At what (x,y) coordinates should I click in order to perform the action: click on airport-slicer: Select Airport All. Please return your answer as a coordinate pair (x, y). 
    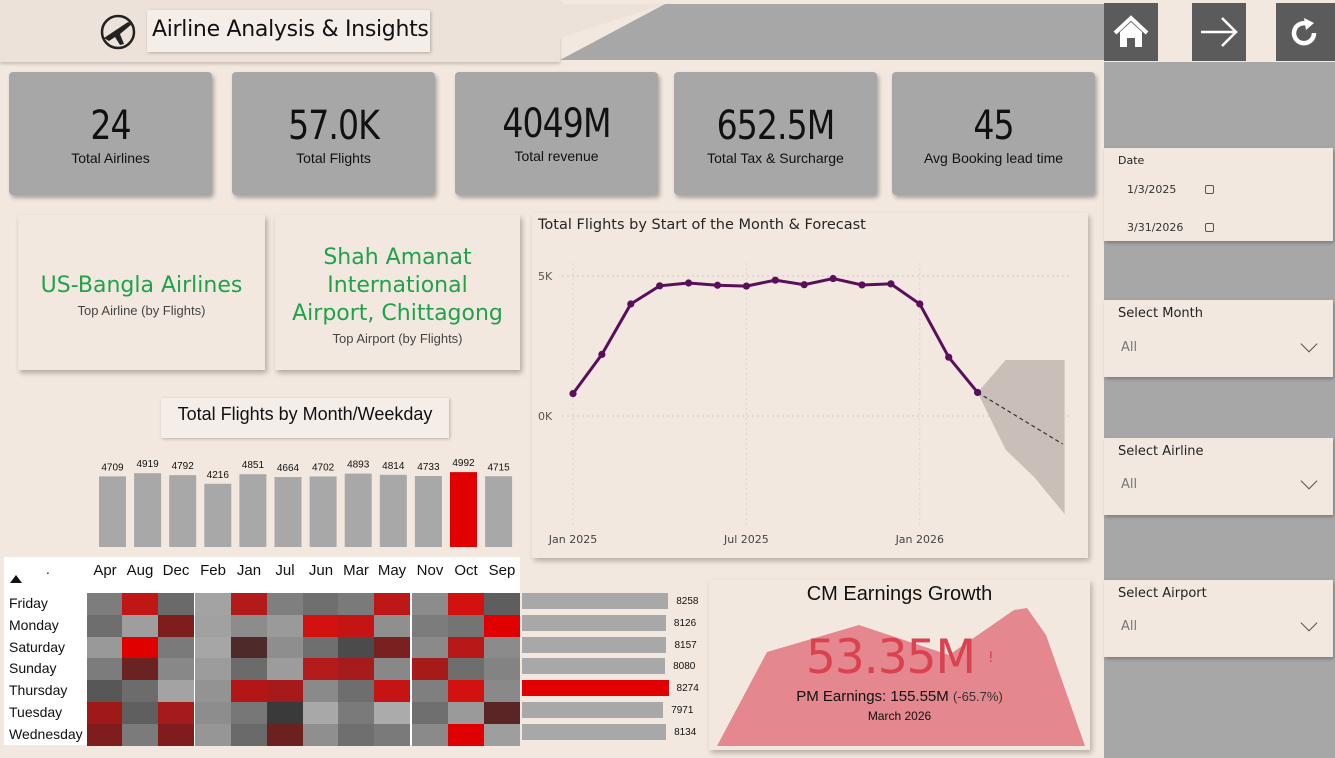
    Looking at the image, I should click on (1218, 618).